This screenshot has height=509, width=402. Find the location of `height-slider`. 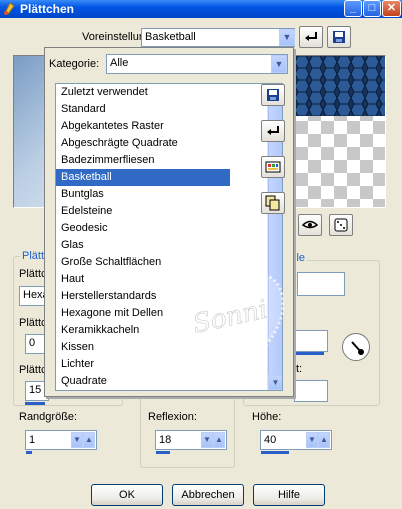

height-slider is located at coordinates (275, 452).